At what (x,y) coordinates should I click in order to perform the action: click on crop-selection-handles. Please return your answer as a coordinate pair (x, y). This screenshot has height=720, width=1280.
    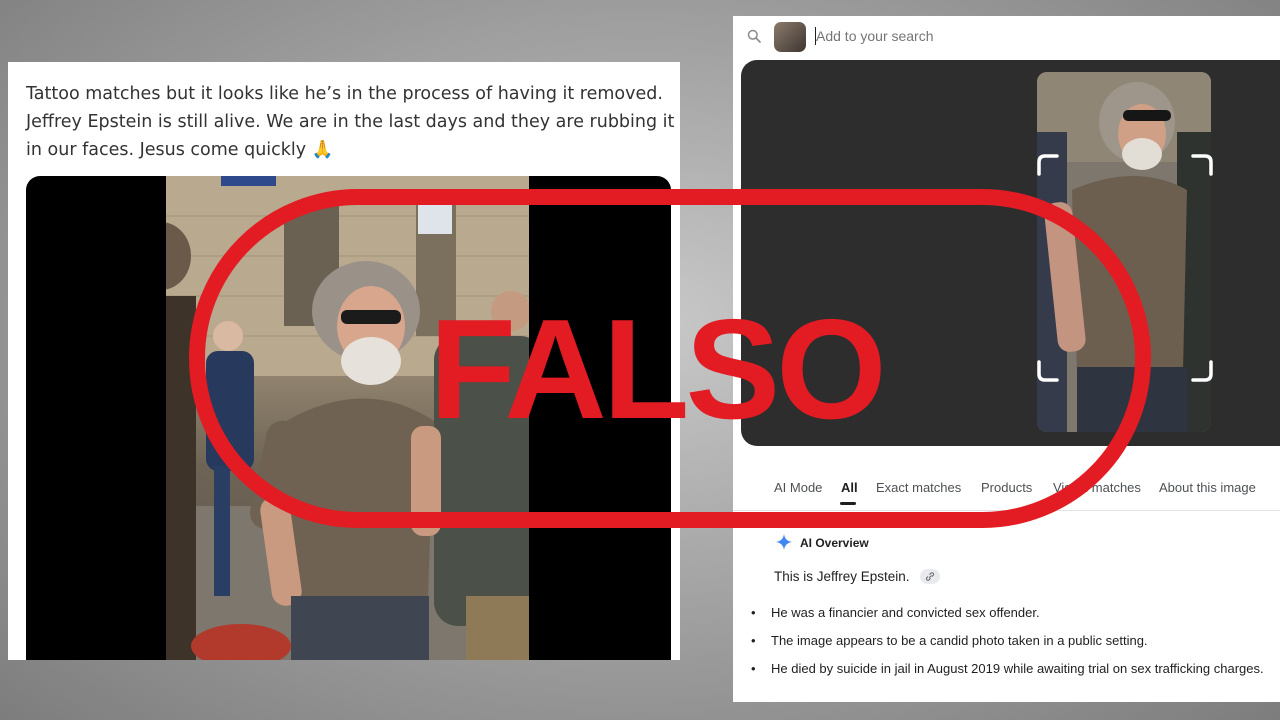
    Looking at the image, I should click on (1125, 268).